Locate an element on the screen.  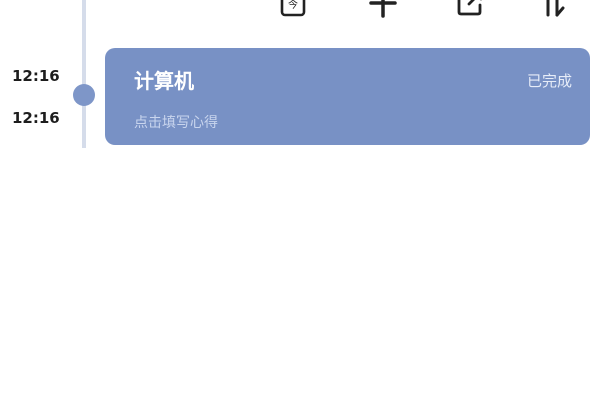
calendar-today-icon: 今 is located at coordinates (293, 8).